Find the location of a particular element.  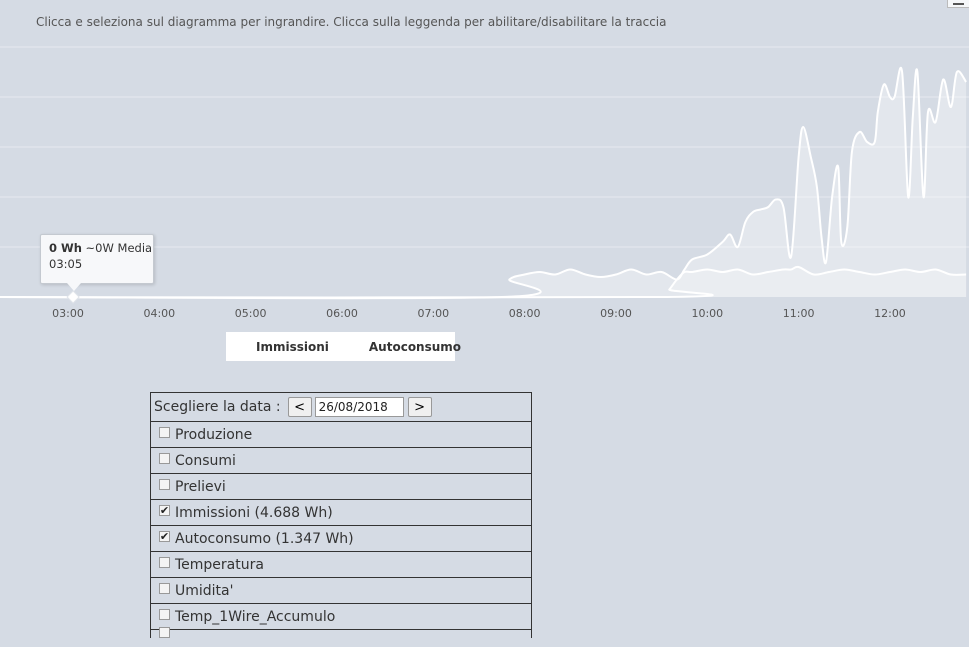

checkbox-temp-1wire-accumulo is located at coordinates (164, 614).